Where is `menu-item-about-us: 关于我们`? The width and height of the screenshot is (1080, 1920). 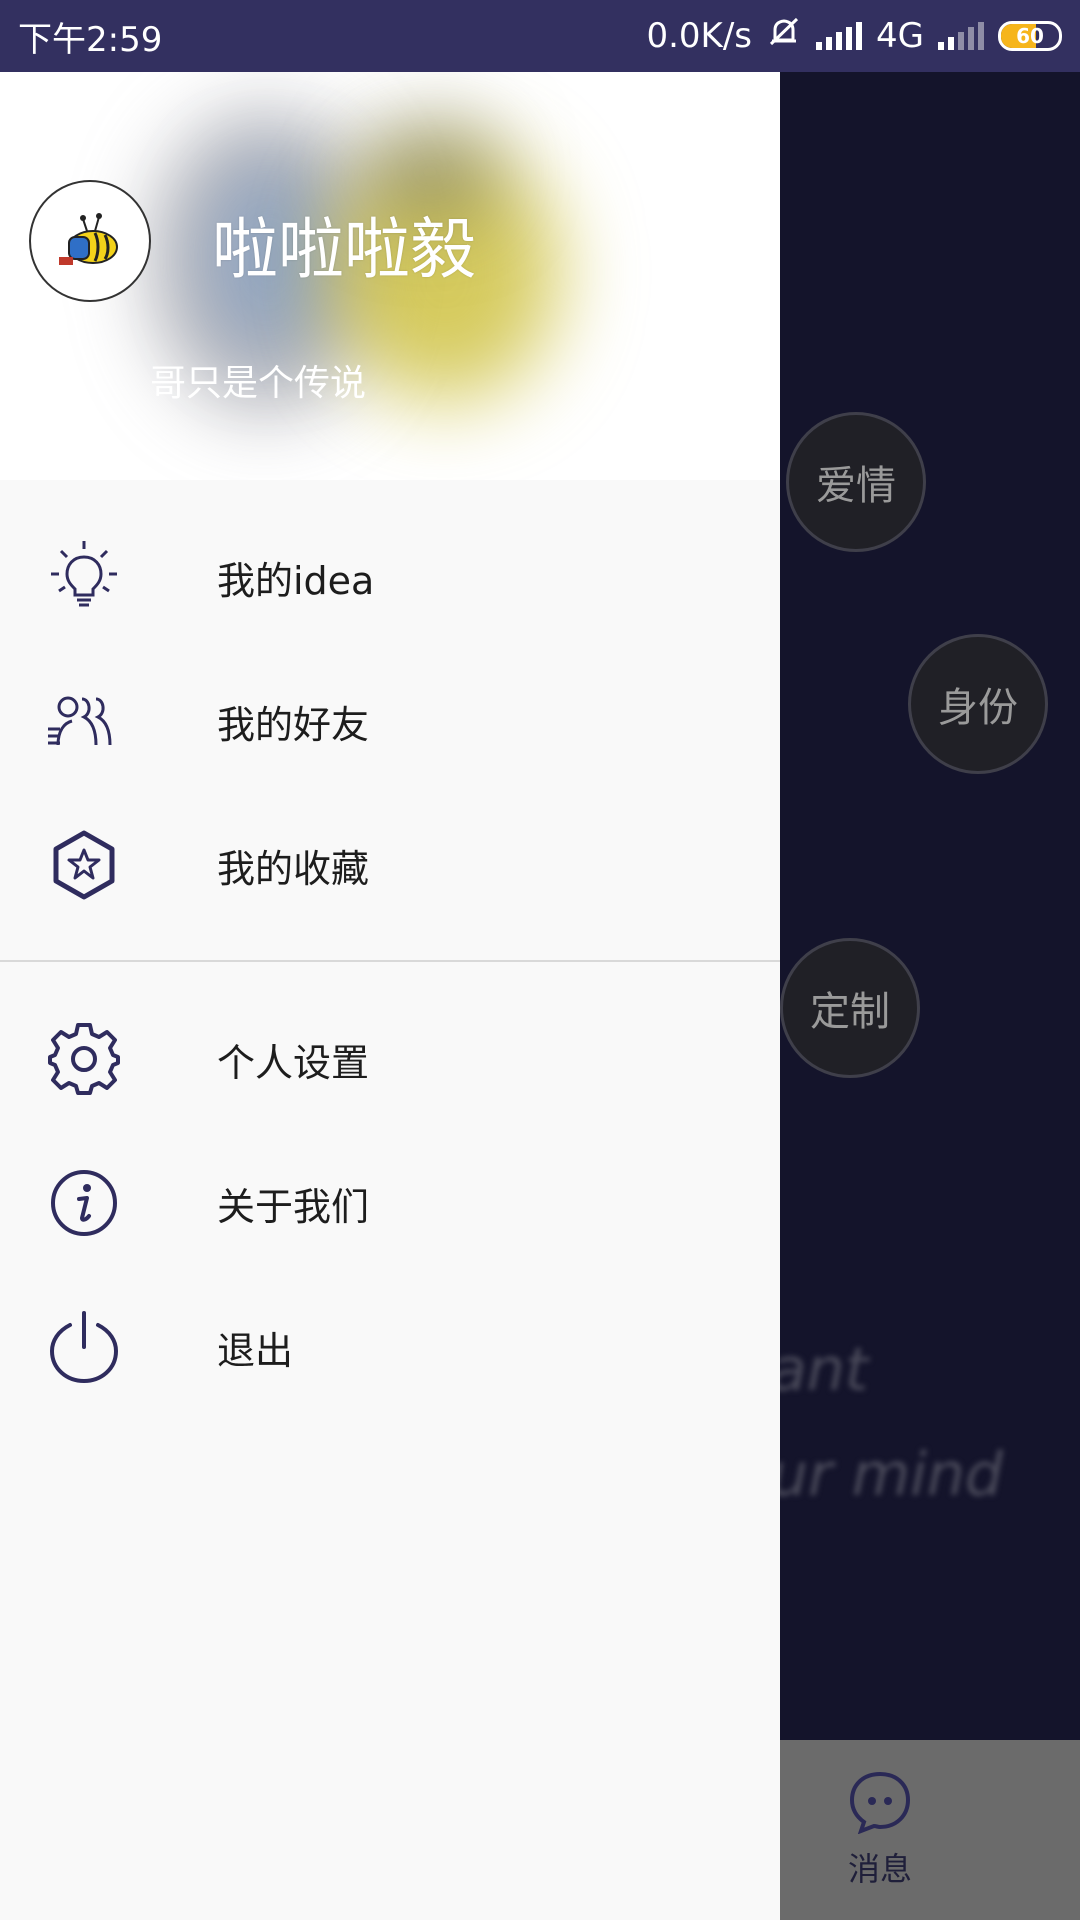 menu-item-about-us: 关于我们 is located at coordinates (390, 1203).